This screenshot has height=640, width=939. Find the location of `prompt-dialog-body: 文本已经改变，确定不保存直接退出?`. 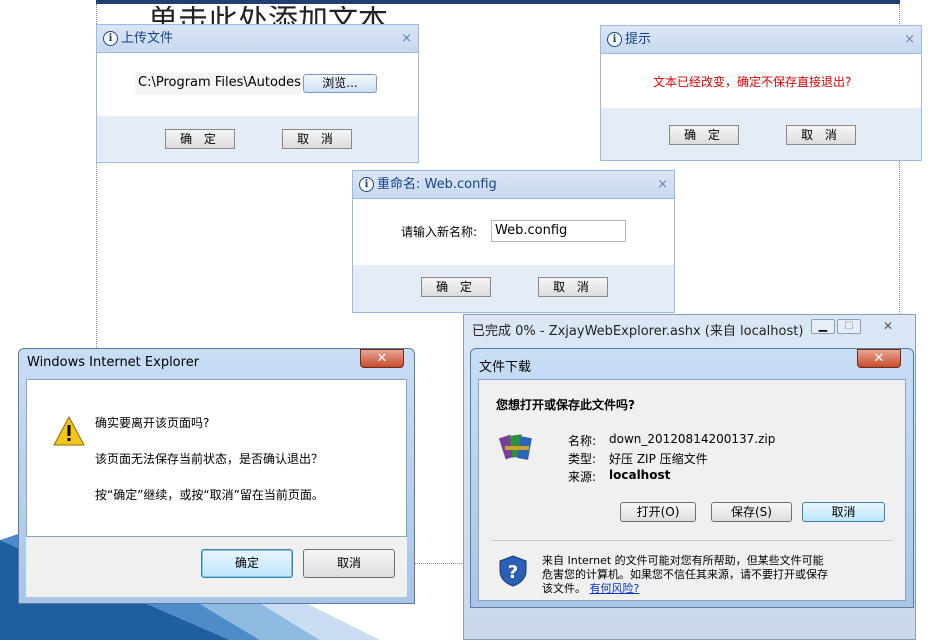

prompt-dialog-body: 文本已经改变，确定不保存直接退出? is located at coordinates (761, 81).